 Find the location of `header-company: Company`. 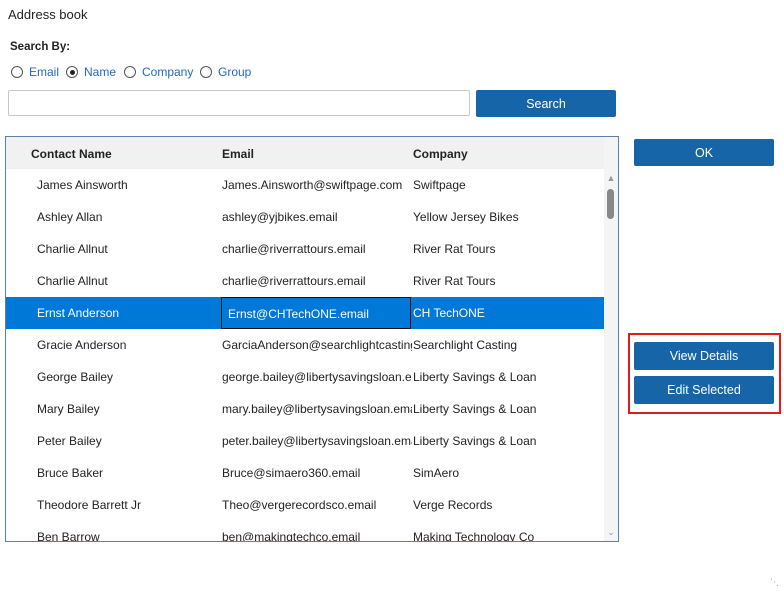

header-company: Company is located at coordinates (440, 154).